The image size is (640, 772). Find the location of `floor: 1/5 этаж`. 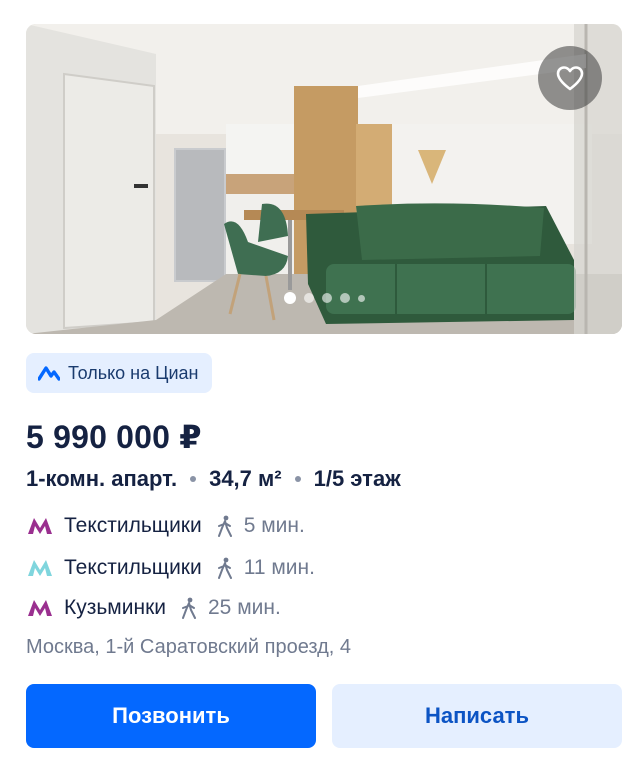

floor: 1/5 этаж is located at coordinates (357, 478).